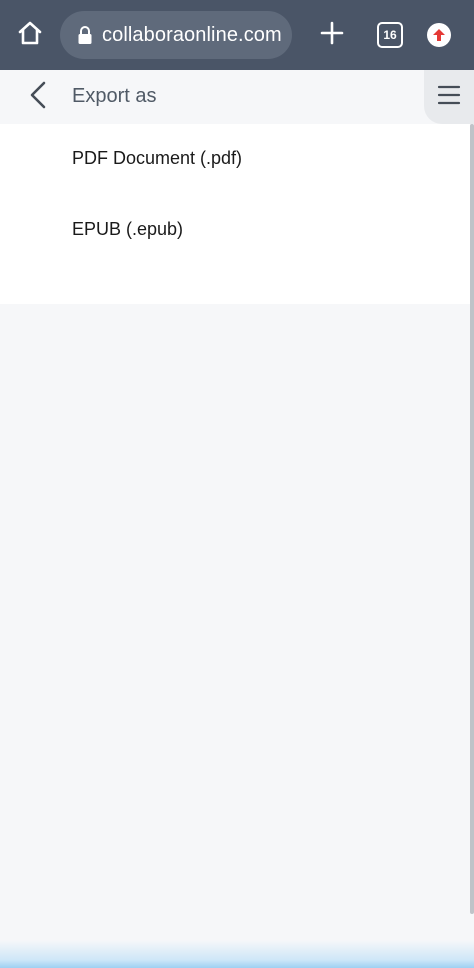 This screenshot has width=474, height=968. What do you see at coordinates (128, 229) in the screenshot?
I see `export-option-label: EPUB (.epub)` at bounding box center [128, 229].